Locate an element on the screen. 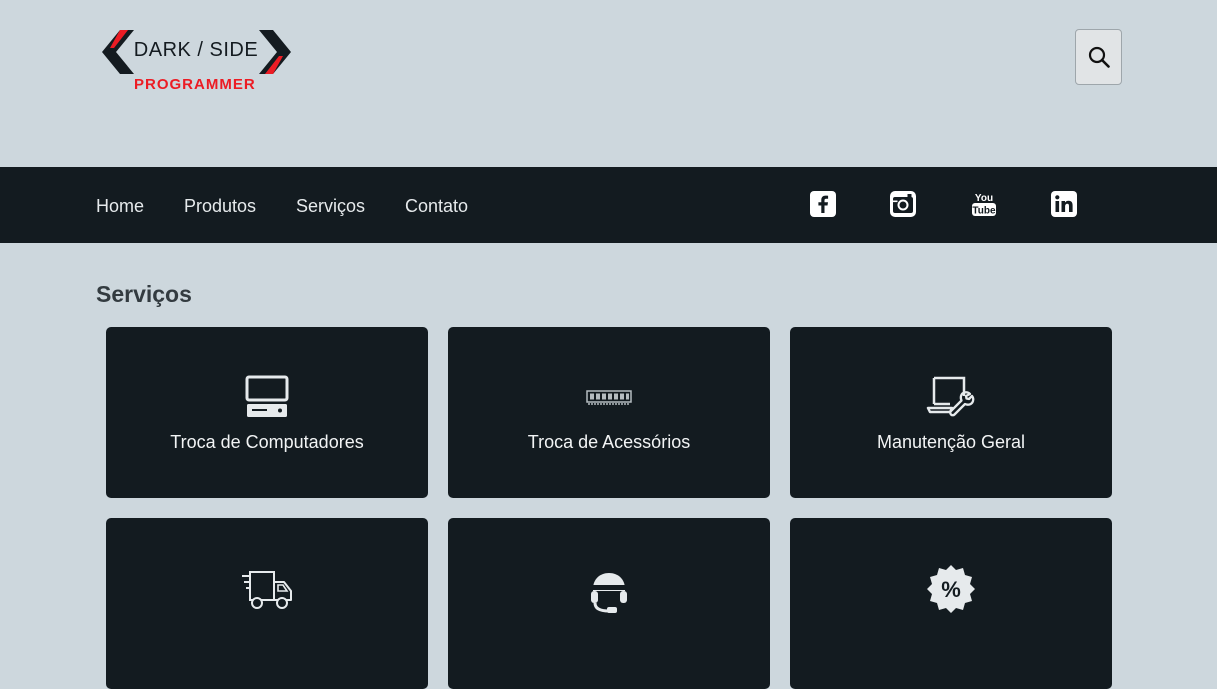 The width and height of the screenshot is (1217, 689). service-card-label: Manutenção Geral is located at coordinates (951, 442).